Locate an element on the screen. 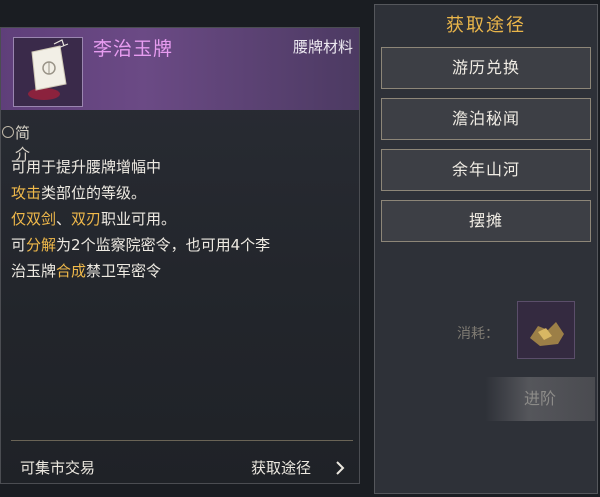 This screenshot has width=600, height=497. highlight-text: 攻击 is located at coordinates (26, 193).